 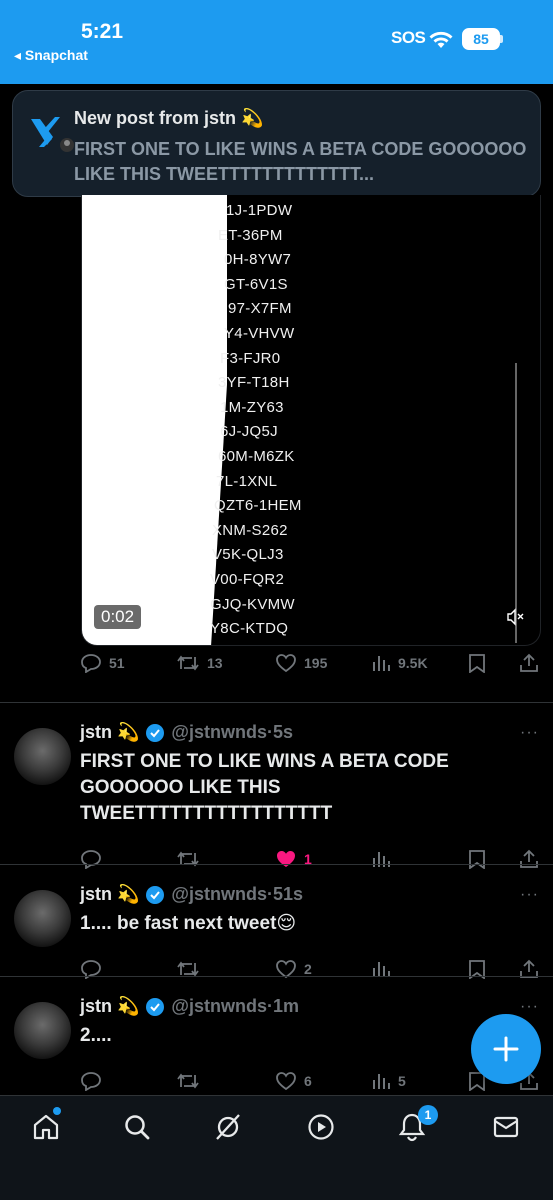 What do you see at coordinates (258, 506) in the screenshot?
I see `beta-code: QZT6-1HEM` at bounding box center [258, 506].